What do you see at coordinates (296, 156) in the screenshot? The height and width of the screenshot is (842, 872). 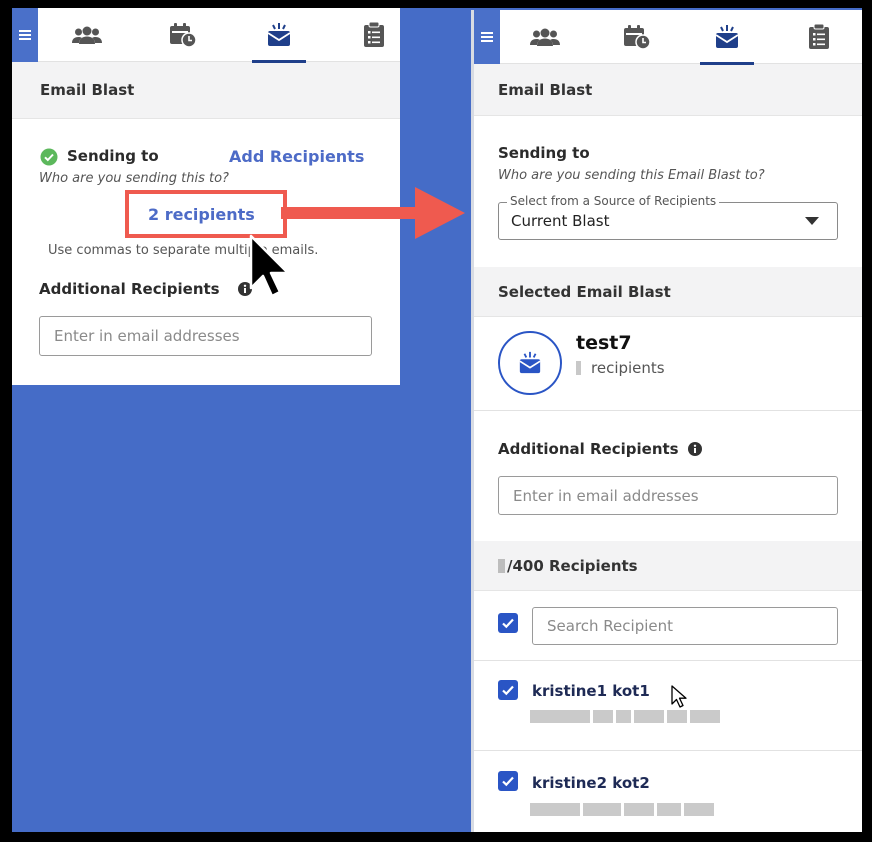 I see `add-recipients-link: Add Recipients` at bounding box center [296, 156].